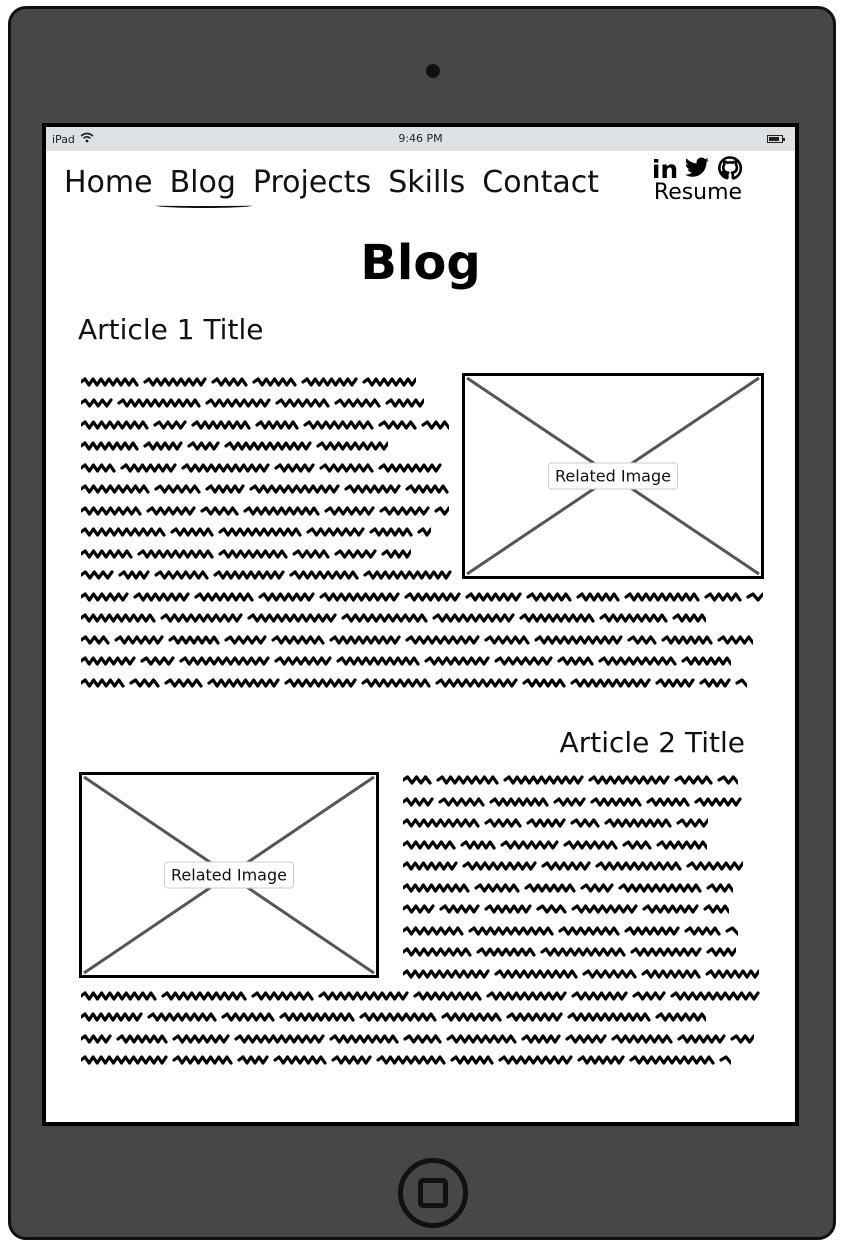 The width and height of the screenshot is (844, 1246). I want to click on article-1-image: Related Image, so click(613, 476).